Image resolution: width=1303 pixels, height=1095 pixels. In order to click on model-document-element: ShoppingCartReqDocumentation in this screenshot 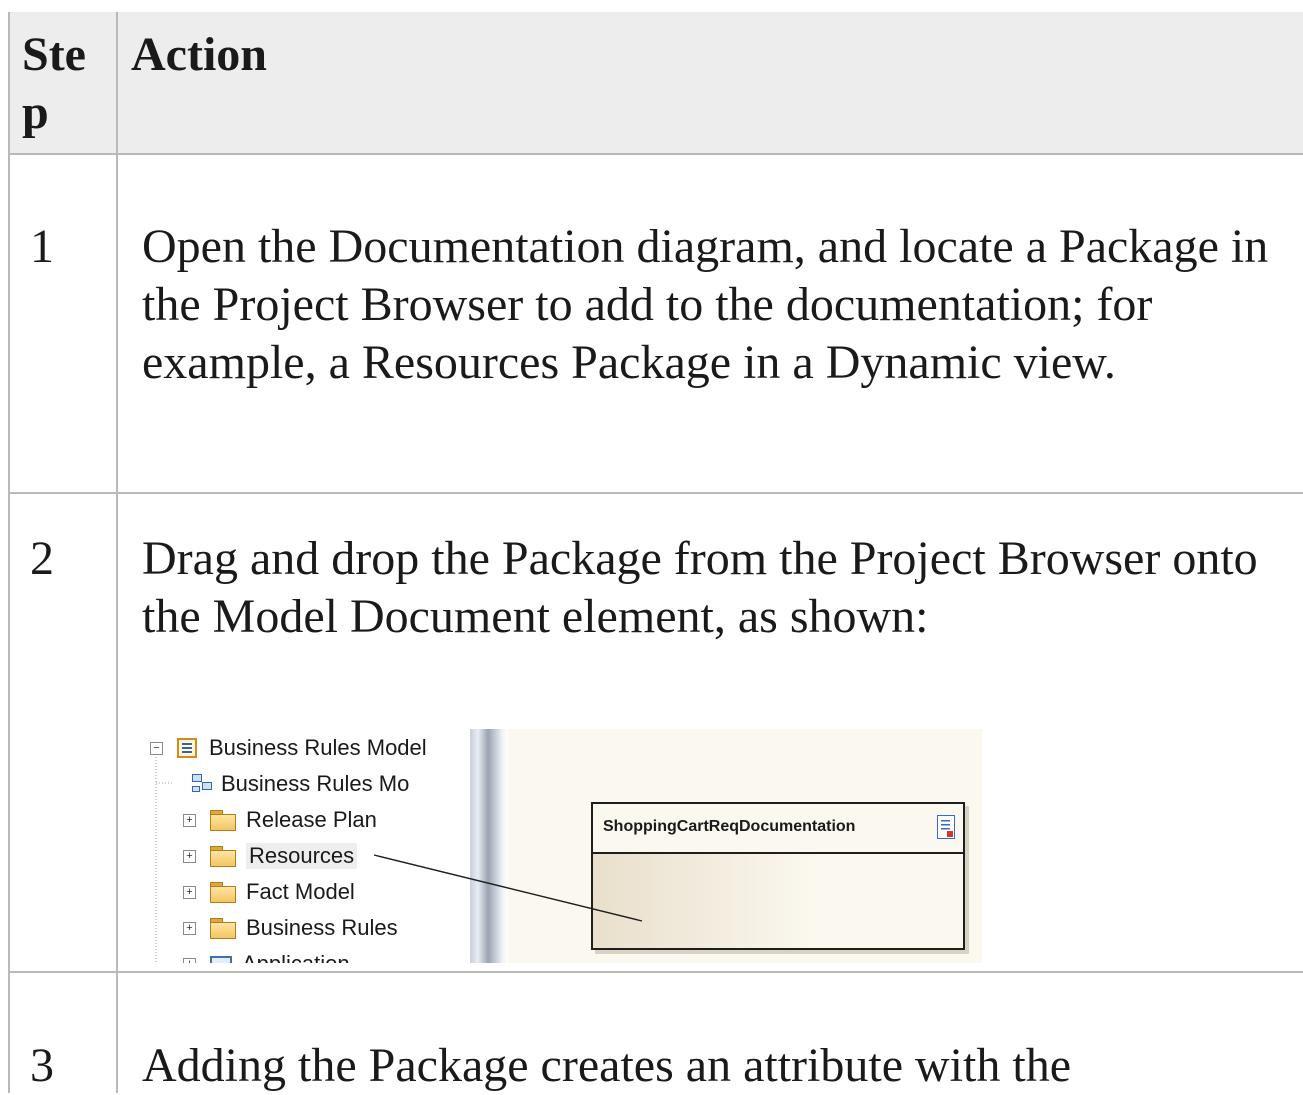, I will do `click(778, 876)`.